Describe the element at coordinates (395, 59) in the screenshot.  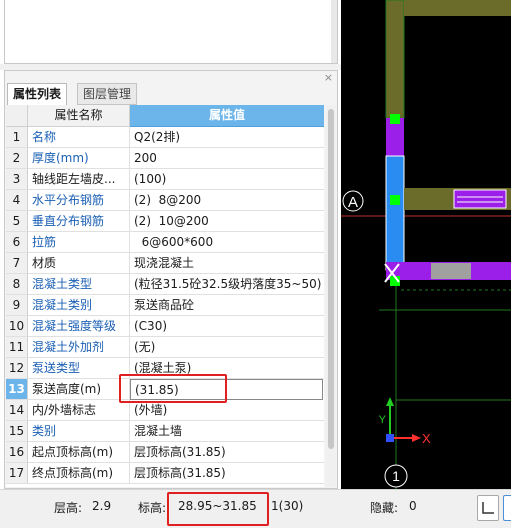
I see `wall-olive-top` at that location.